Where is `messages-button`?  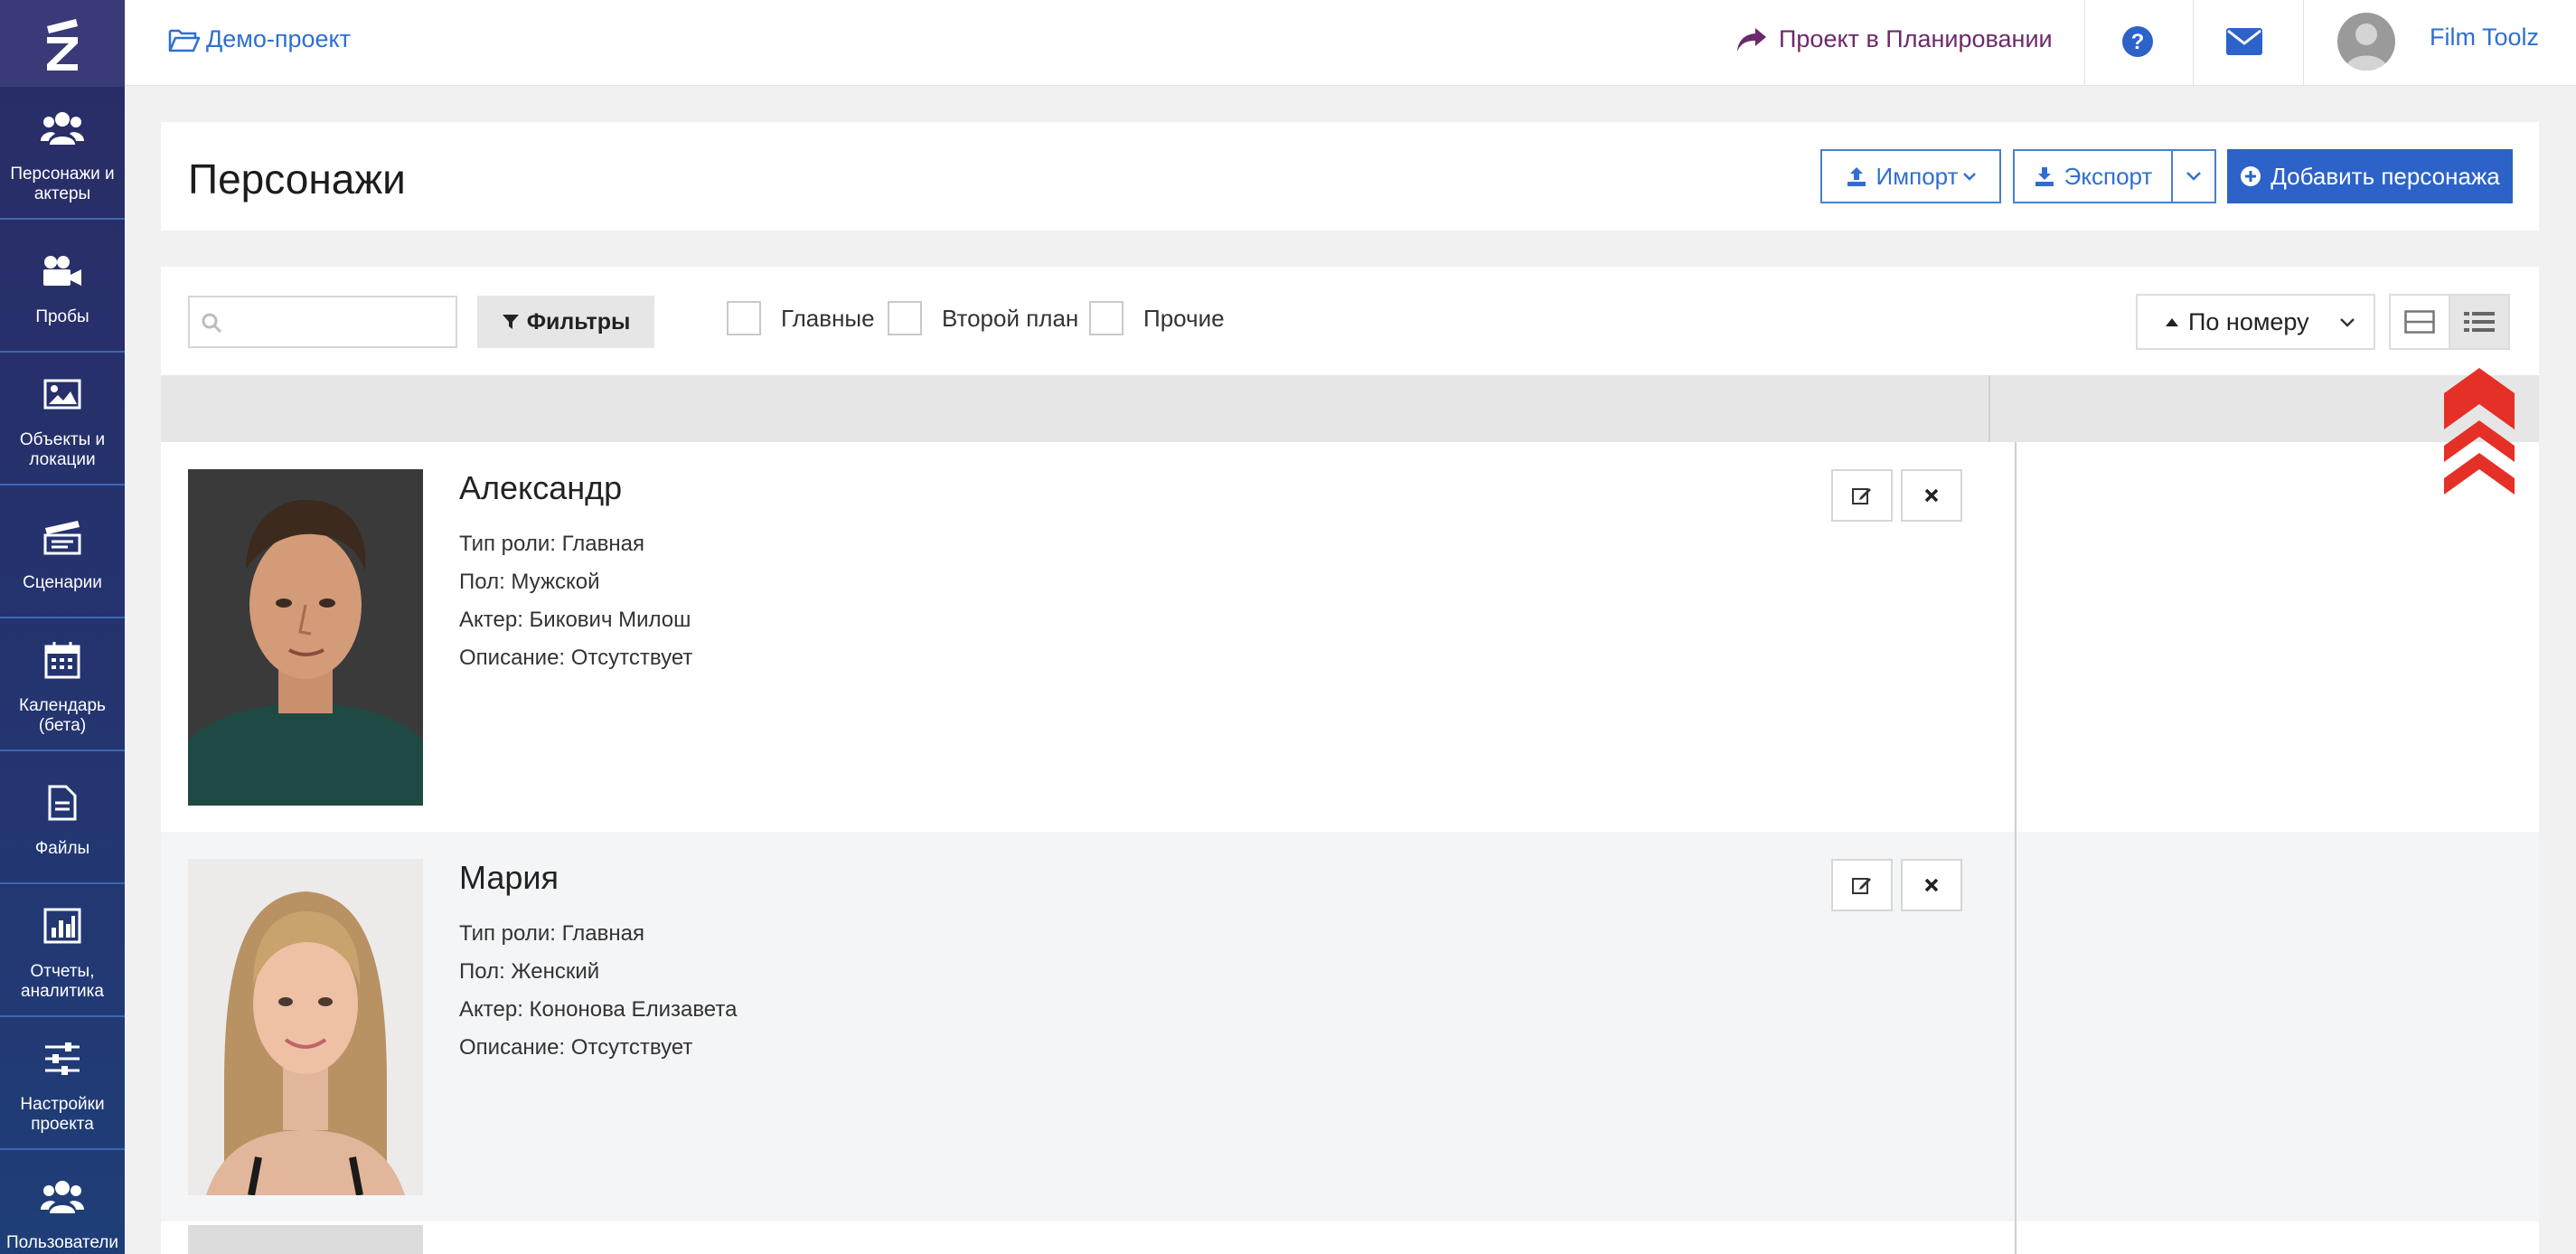
messages-button is located at coordinates (2244, 44).